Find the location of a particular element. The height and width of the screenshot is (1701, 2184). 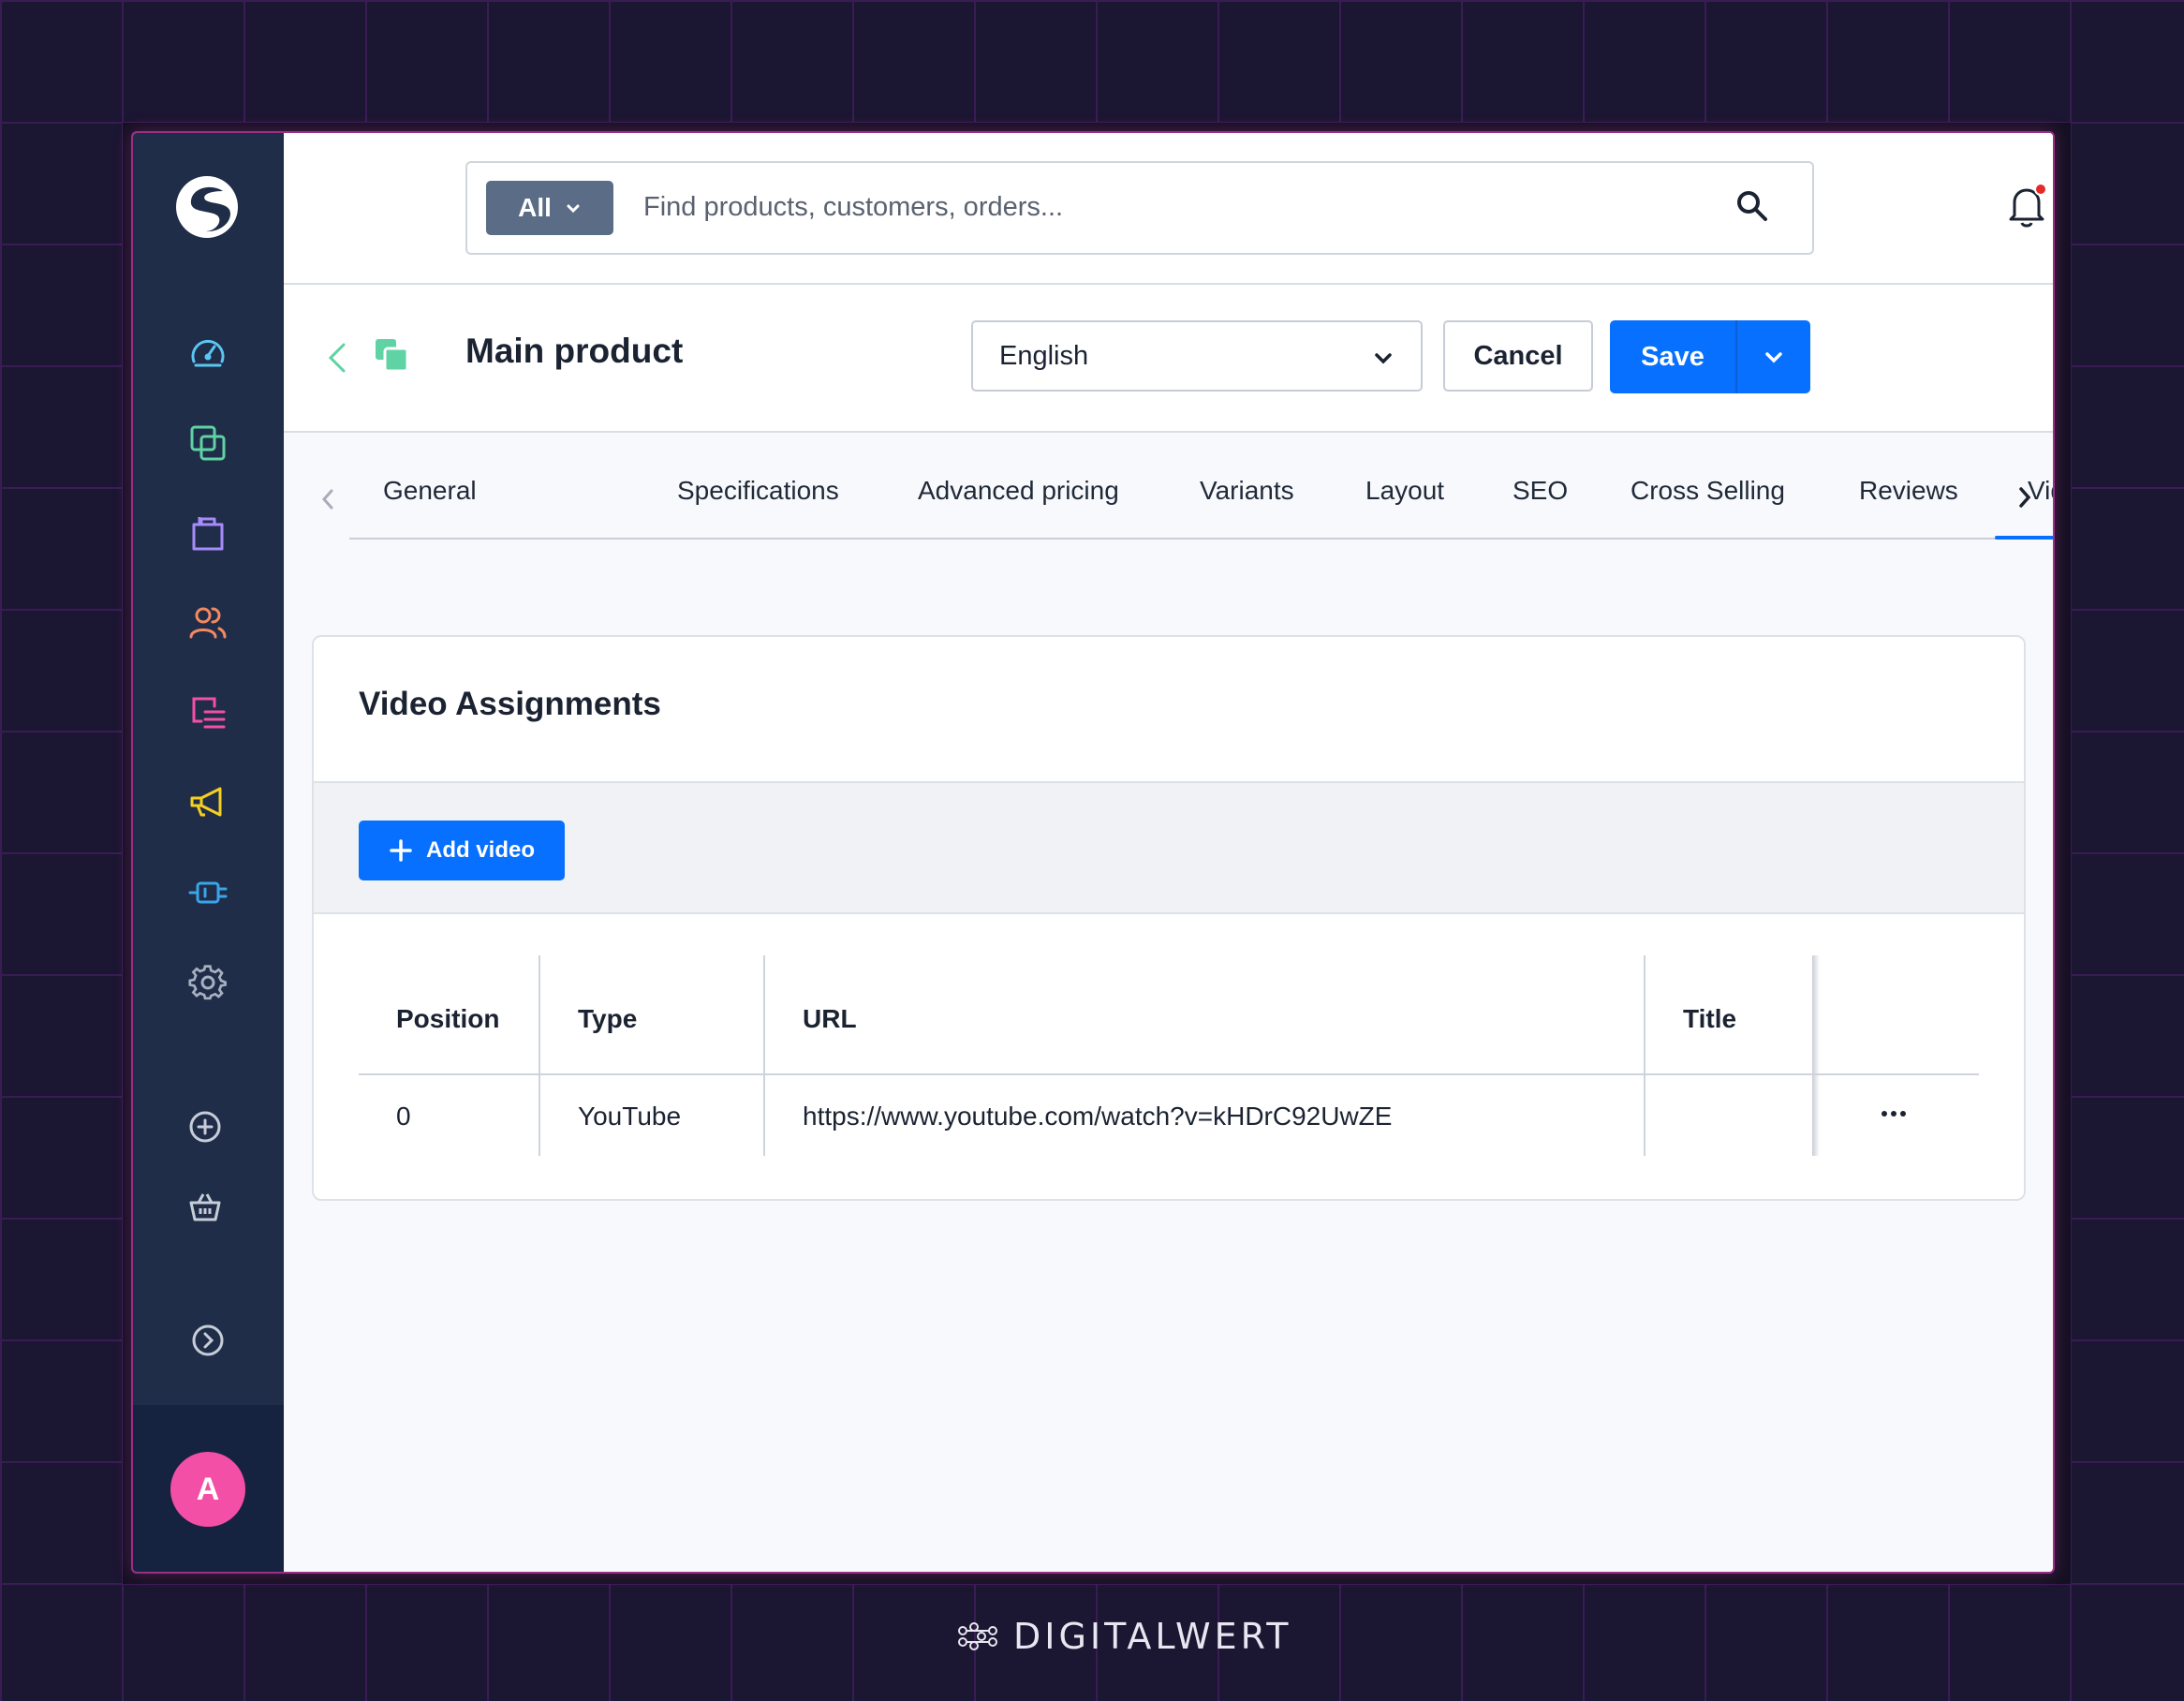

product-module-icon is located at coordinates (392, 356).